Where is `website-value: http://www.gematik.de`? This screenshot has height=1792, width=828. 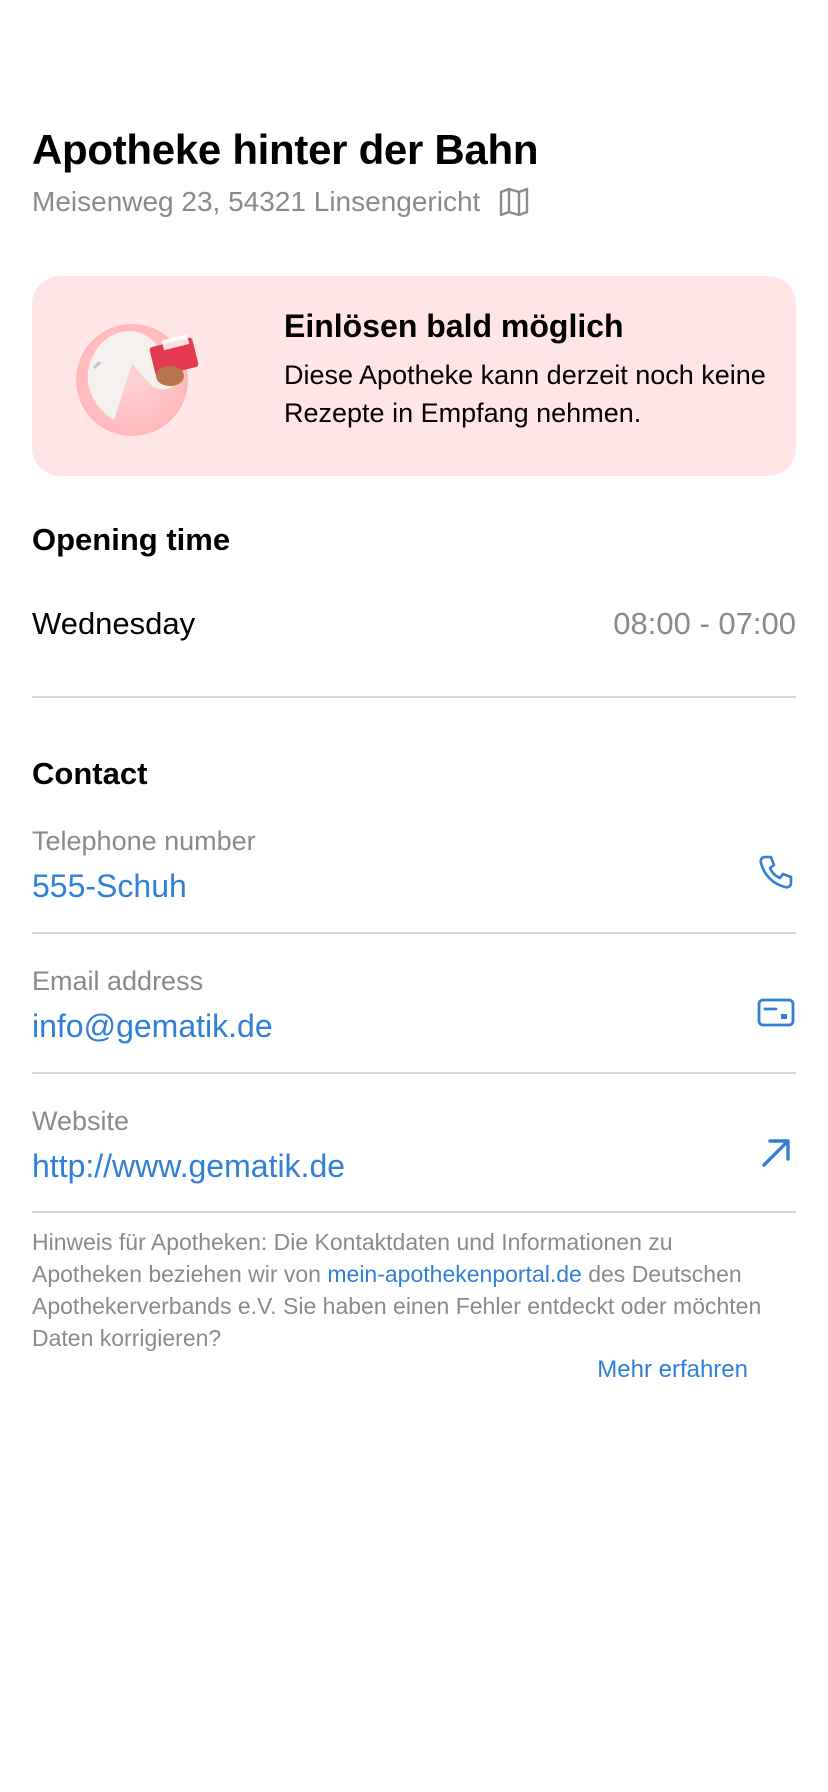
website-value: http://www.gematik.de is located at coordinates (188, 1166).